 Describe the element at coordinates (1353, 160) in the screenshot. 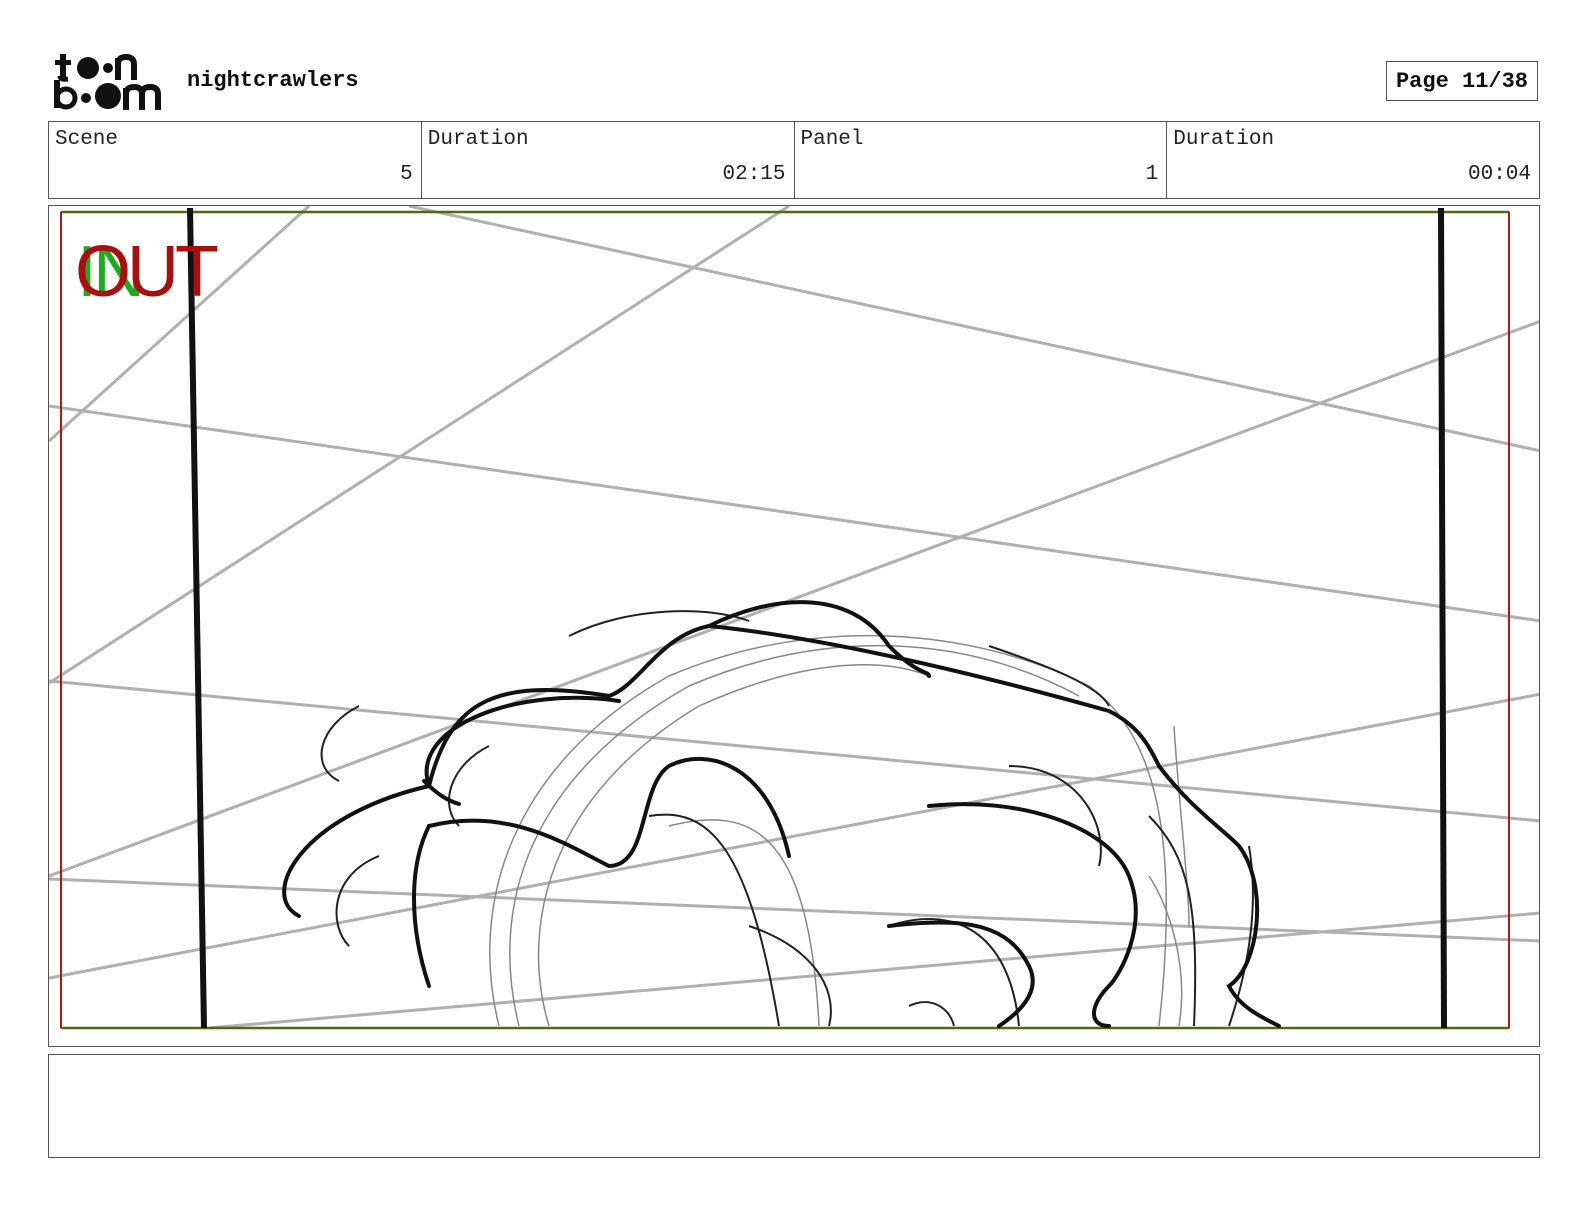

I see `panel-duration-cell: Duration 00:04` at that location.